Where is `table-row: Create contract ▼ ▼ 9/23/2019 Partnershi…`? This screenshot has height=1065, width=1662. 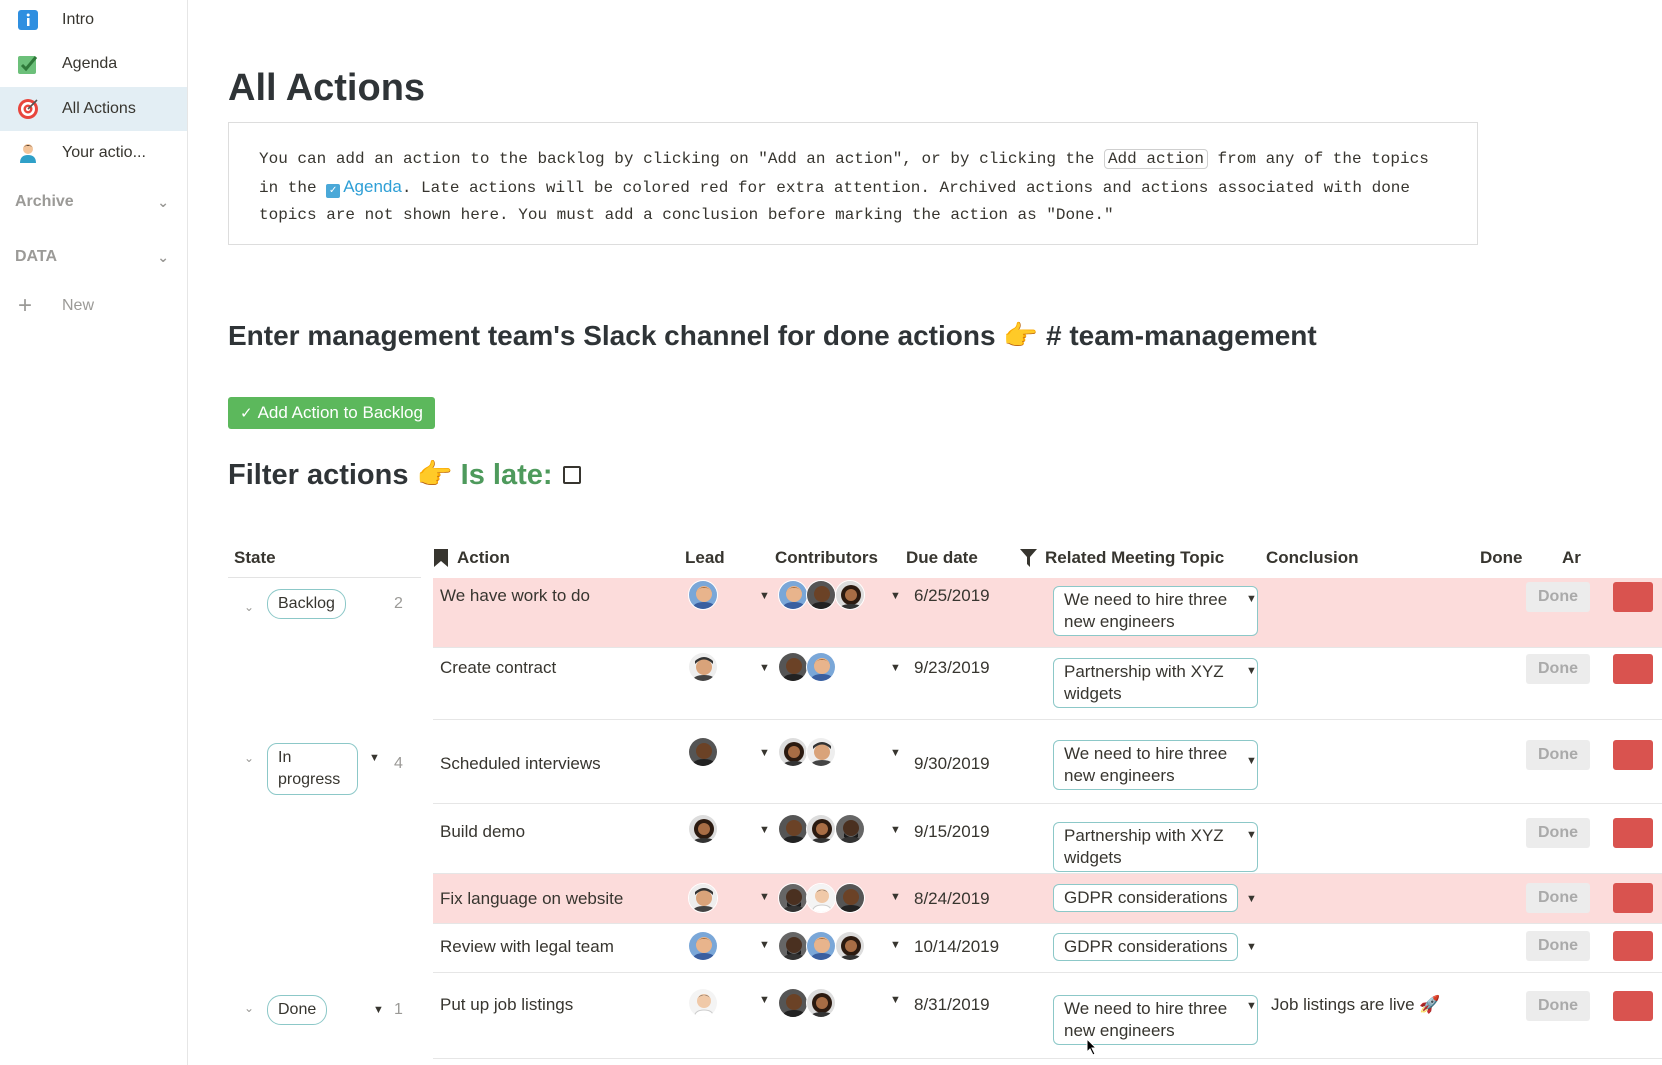 table-row: Create contract ▼ ▼ 9/23/2019 Partnershi… is located at coordinates (1047, 684).